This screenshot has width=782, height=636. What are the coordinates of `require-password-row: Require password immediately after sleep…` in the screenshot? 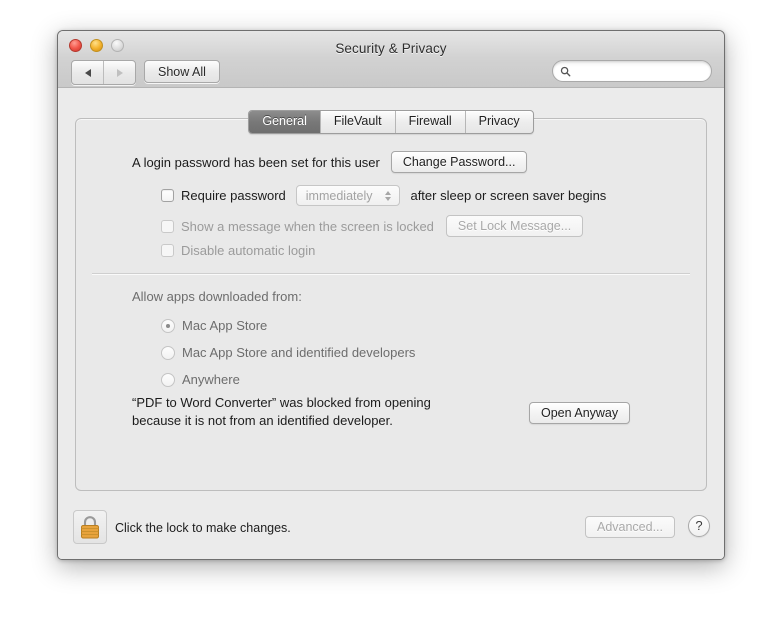 It's located at (383, 195).